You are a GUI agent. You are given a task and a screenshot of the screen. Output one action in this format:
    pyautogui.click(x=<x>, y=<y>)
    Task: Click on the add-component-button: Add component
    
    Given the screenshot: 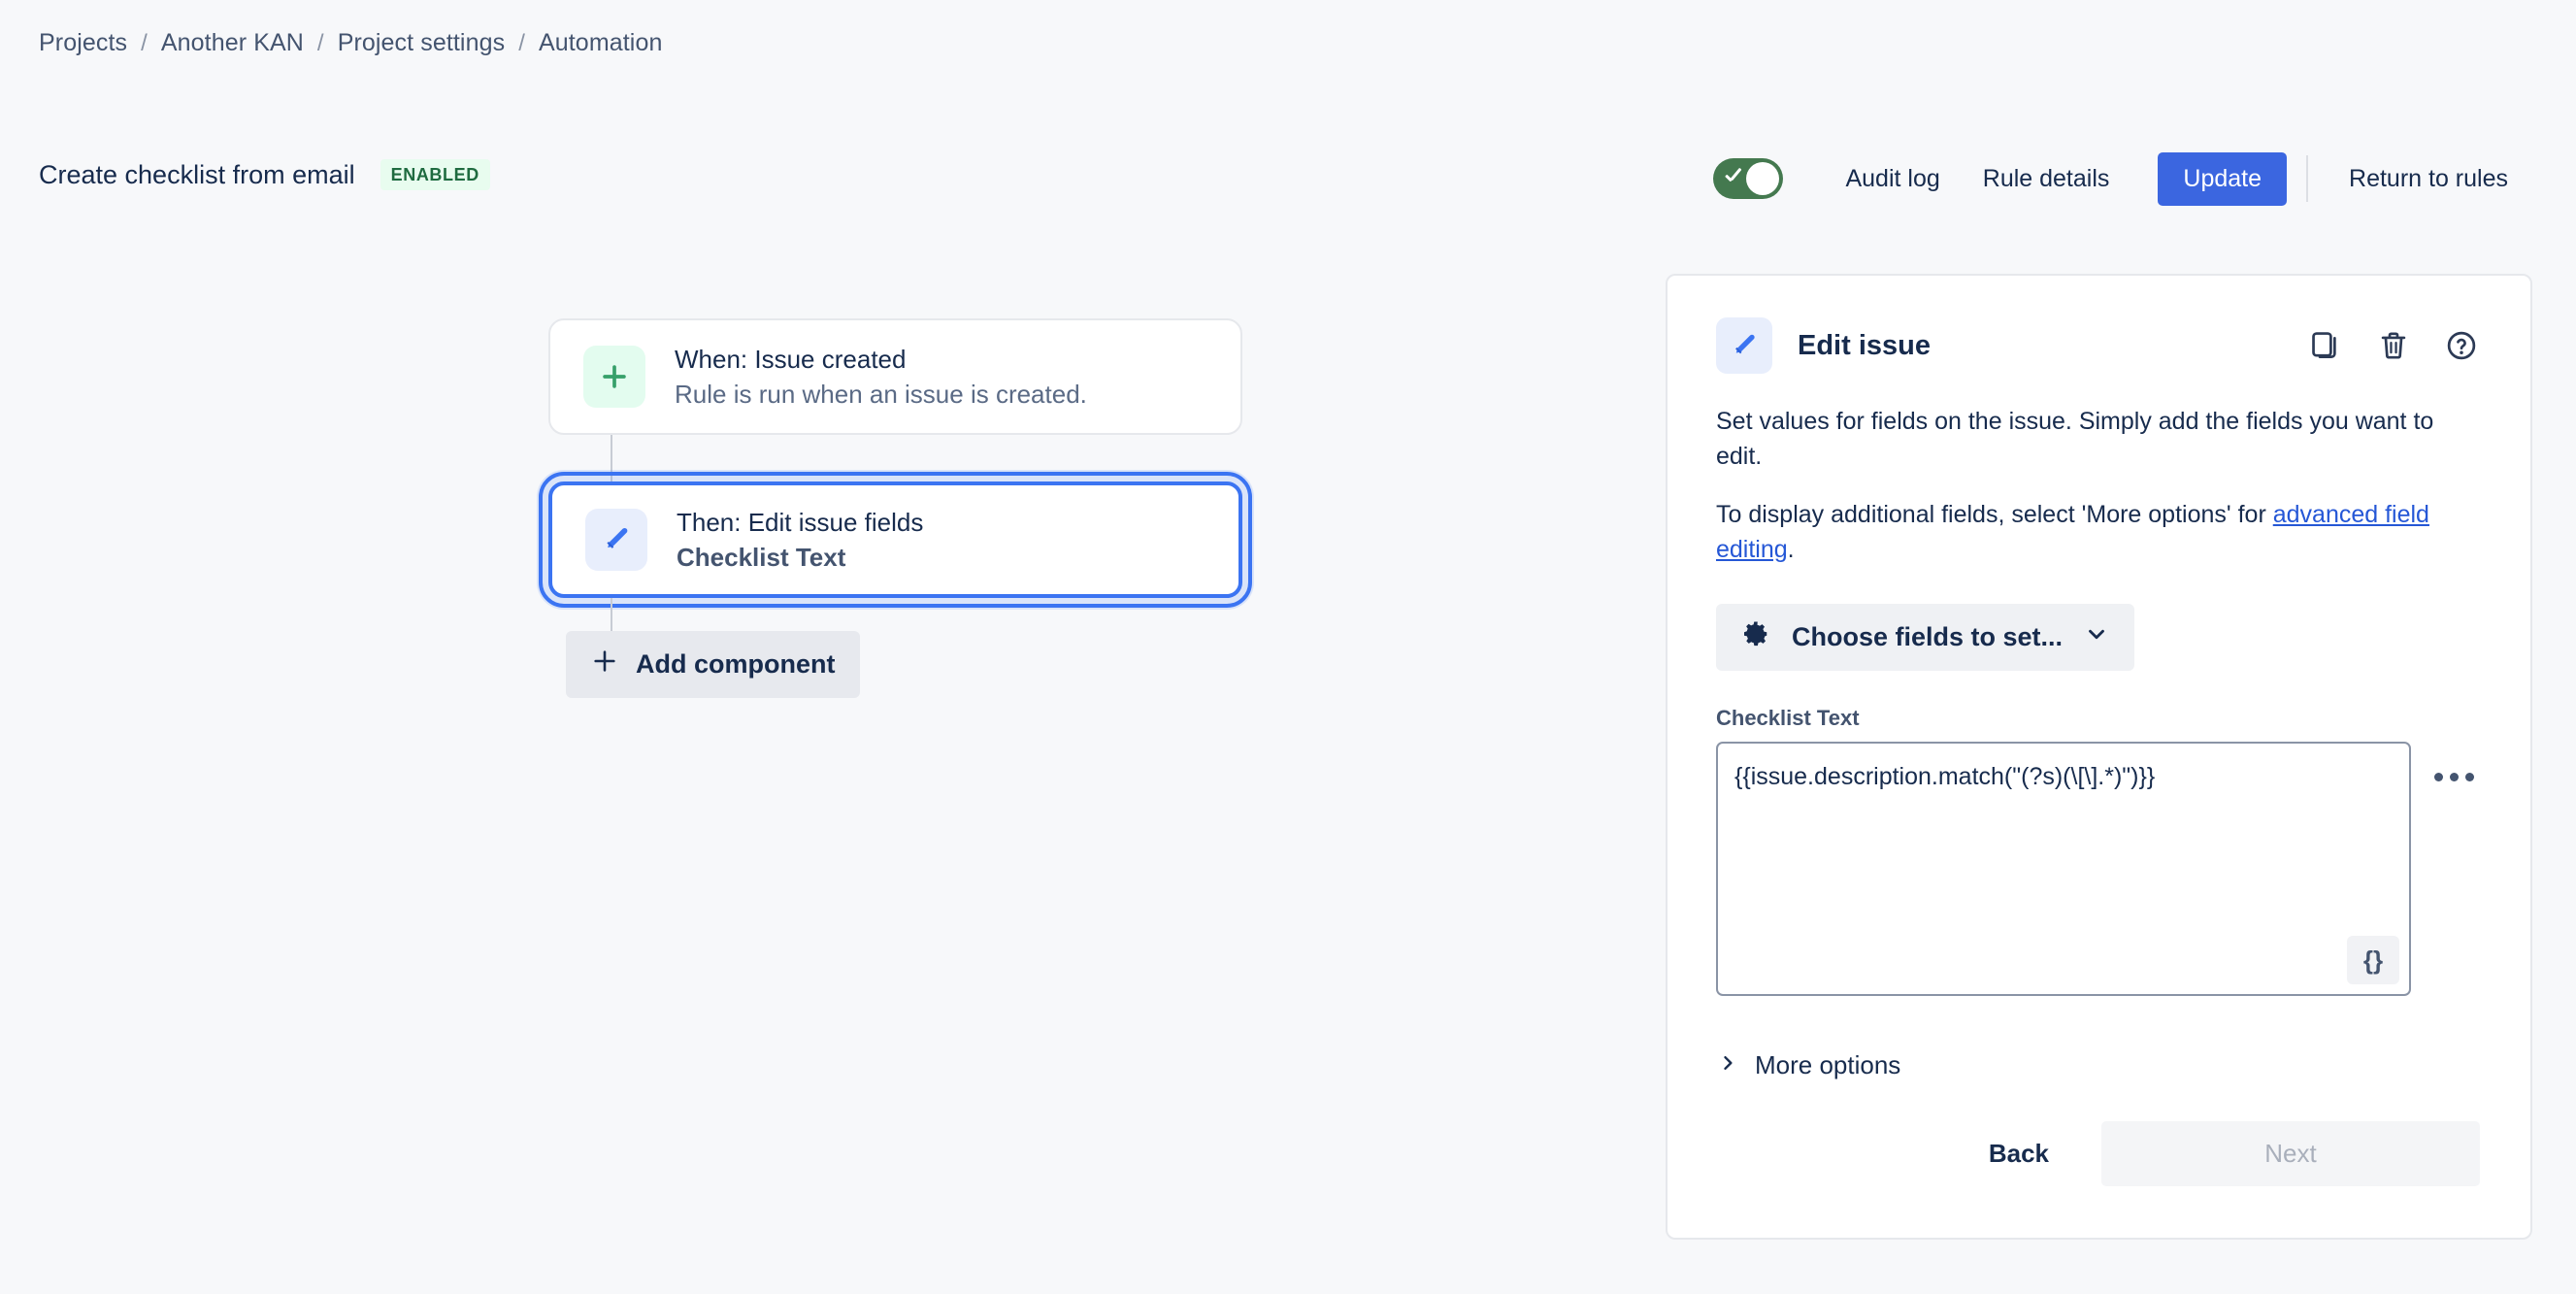 What is the action you would take?
    pyautogui.click(x=713, y=664)
    